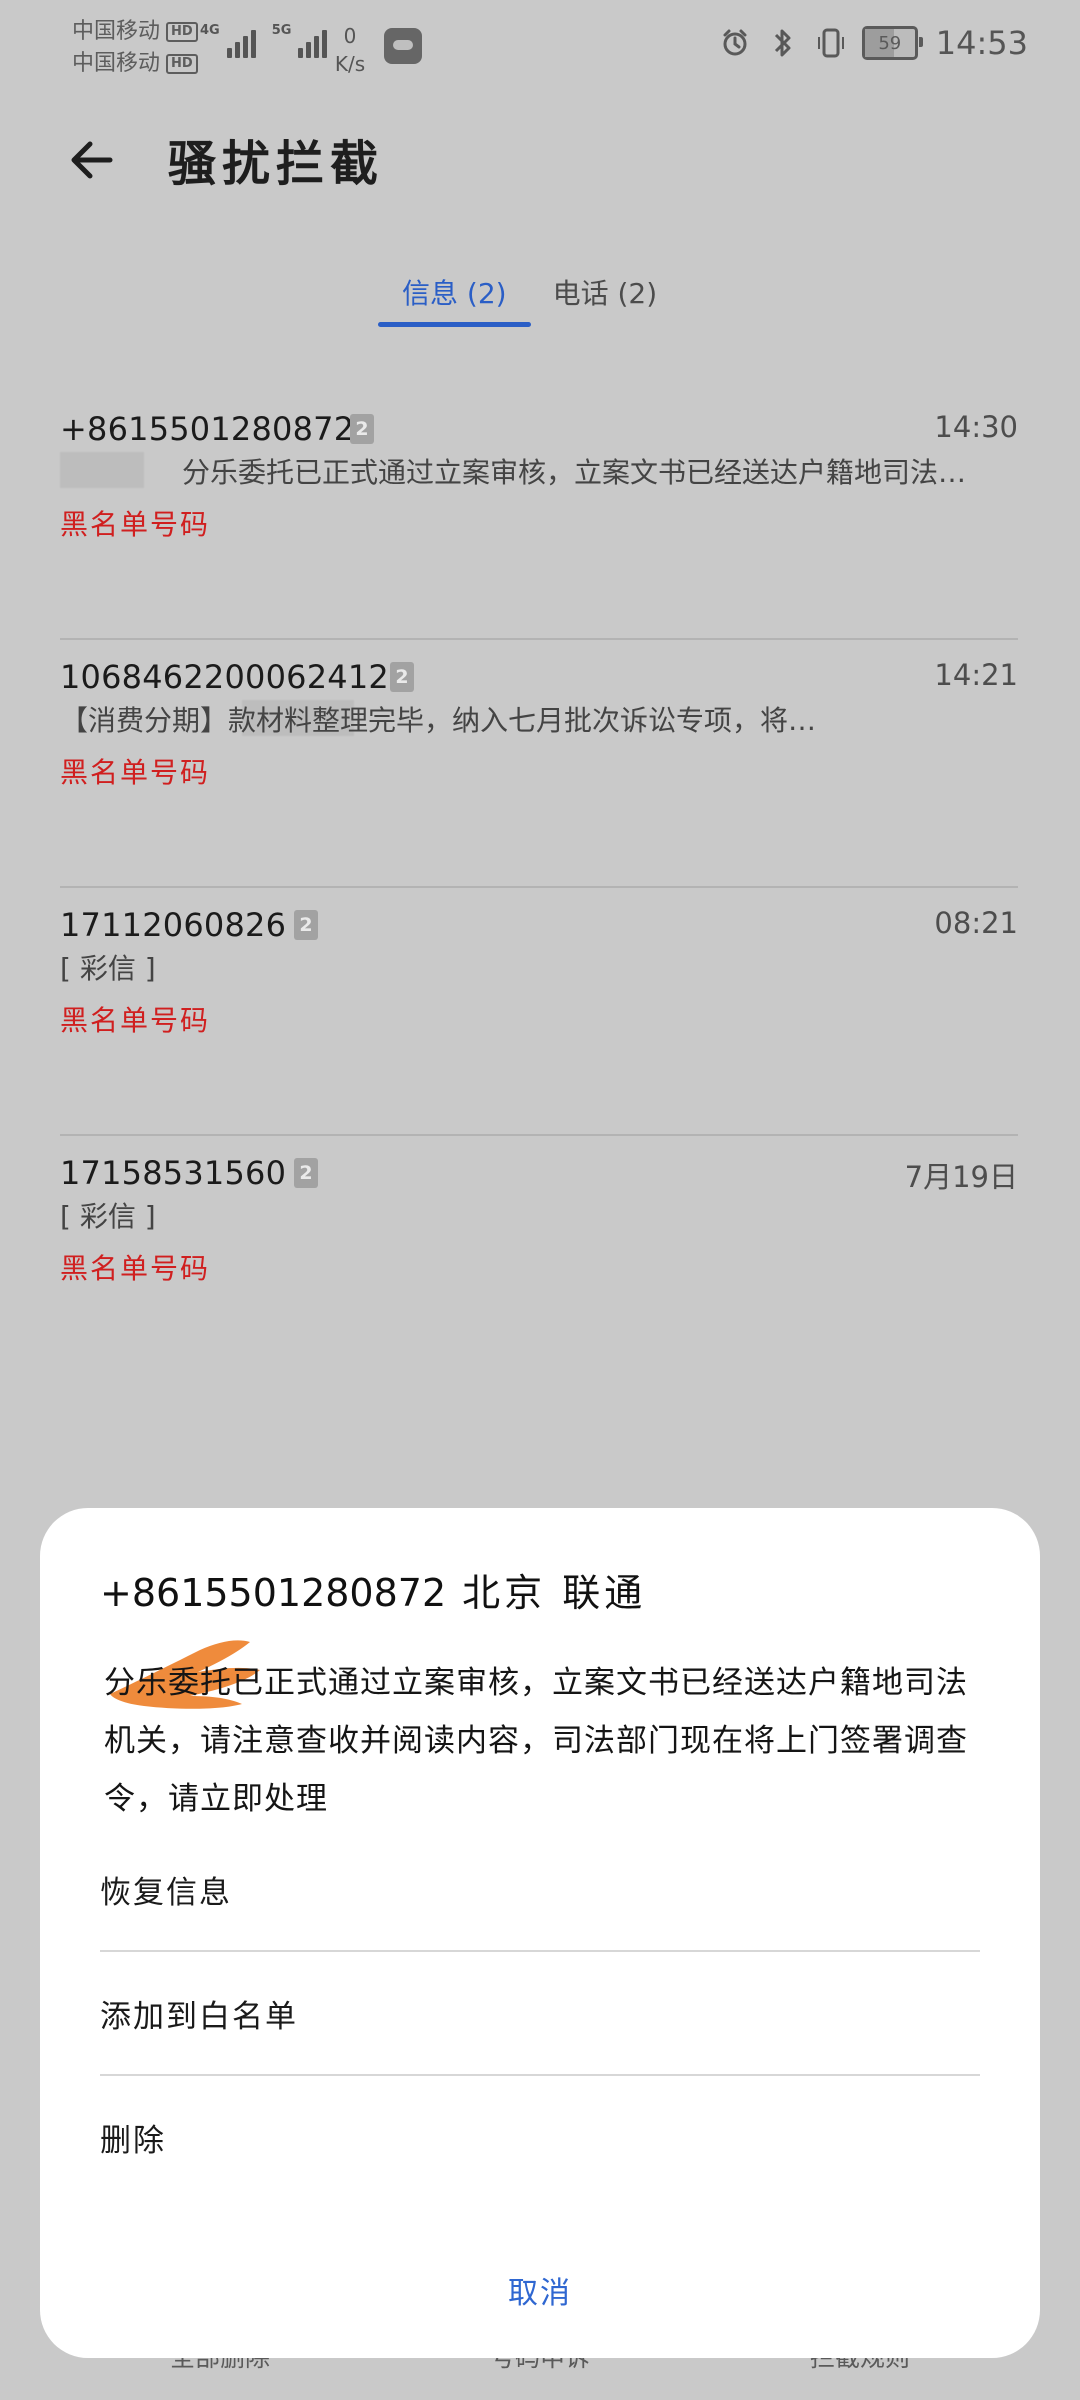 The image size is (1080, 2400). I want to click on signal-group: 4G 5G, so click(264, 41).